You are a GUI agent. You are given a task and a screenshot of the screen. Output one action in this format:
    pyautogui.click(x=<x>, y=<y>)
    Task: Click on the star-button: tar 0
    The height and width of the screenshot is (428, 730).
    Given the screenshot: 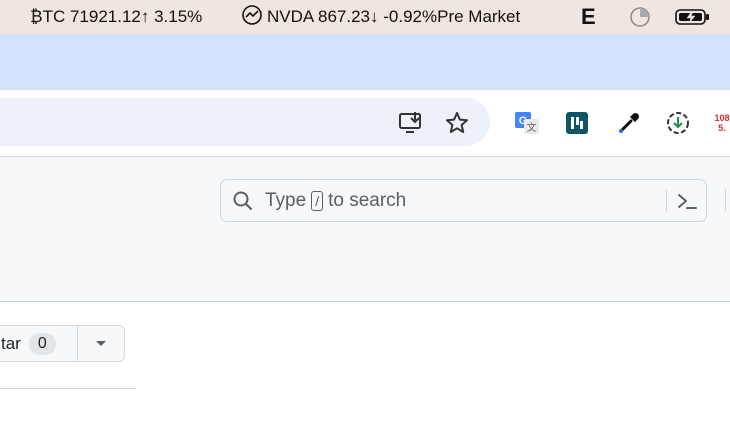 What is the action you would take?
    pyautogui.click(x=39, y=343)
    